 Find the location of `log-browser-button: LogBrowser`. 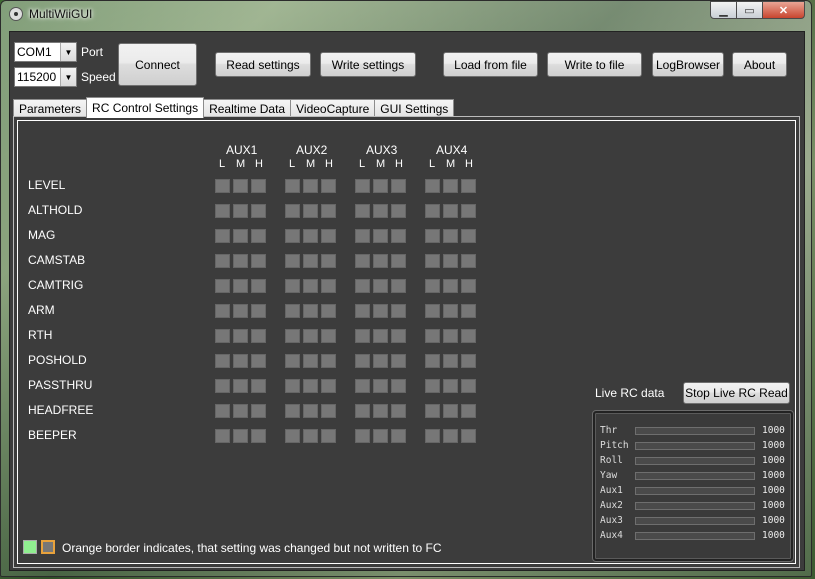

log-browser-button: LogBrowser is located at coordinates (688, 64).